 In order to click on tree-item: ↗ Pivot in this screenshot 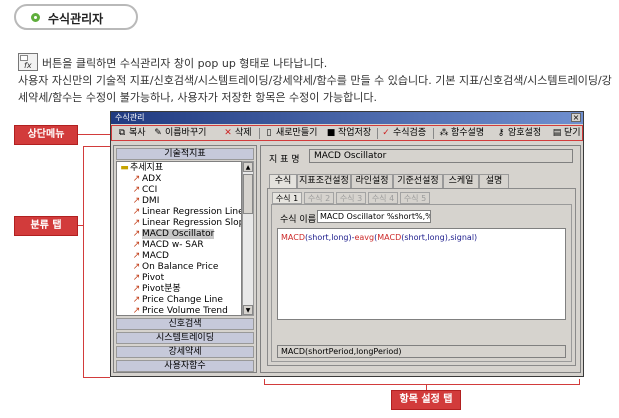, I will do `click(147, 278)`.